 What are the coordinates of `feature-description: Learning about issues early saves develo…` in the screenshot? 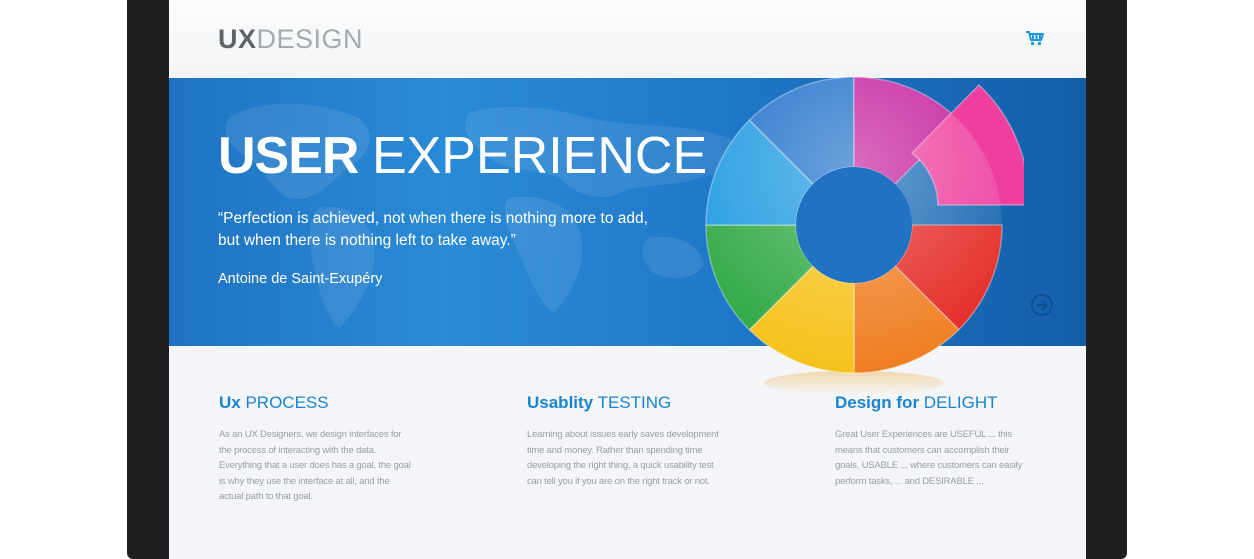 It's located at (623, 458).